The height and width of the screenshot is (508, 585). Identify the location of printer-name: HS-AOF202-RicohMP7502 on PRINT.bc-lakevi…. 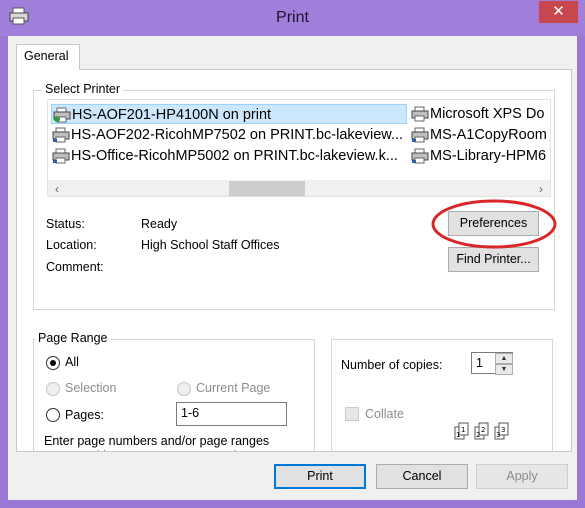
(237, 135).